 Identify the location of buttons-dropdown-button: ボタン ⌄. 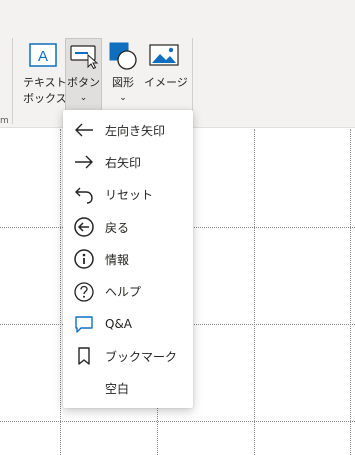
(83, 75).